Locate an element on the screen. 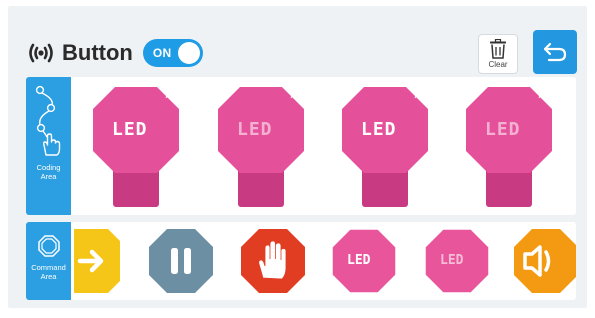  octagon-icon is located at coordinates (48, 246).